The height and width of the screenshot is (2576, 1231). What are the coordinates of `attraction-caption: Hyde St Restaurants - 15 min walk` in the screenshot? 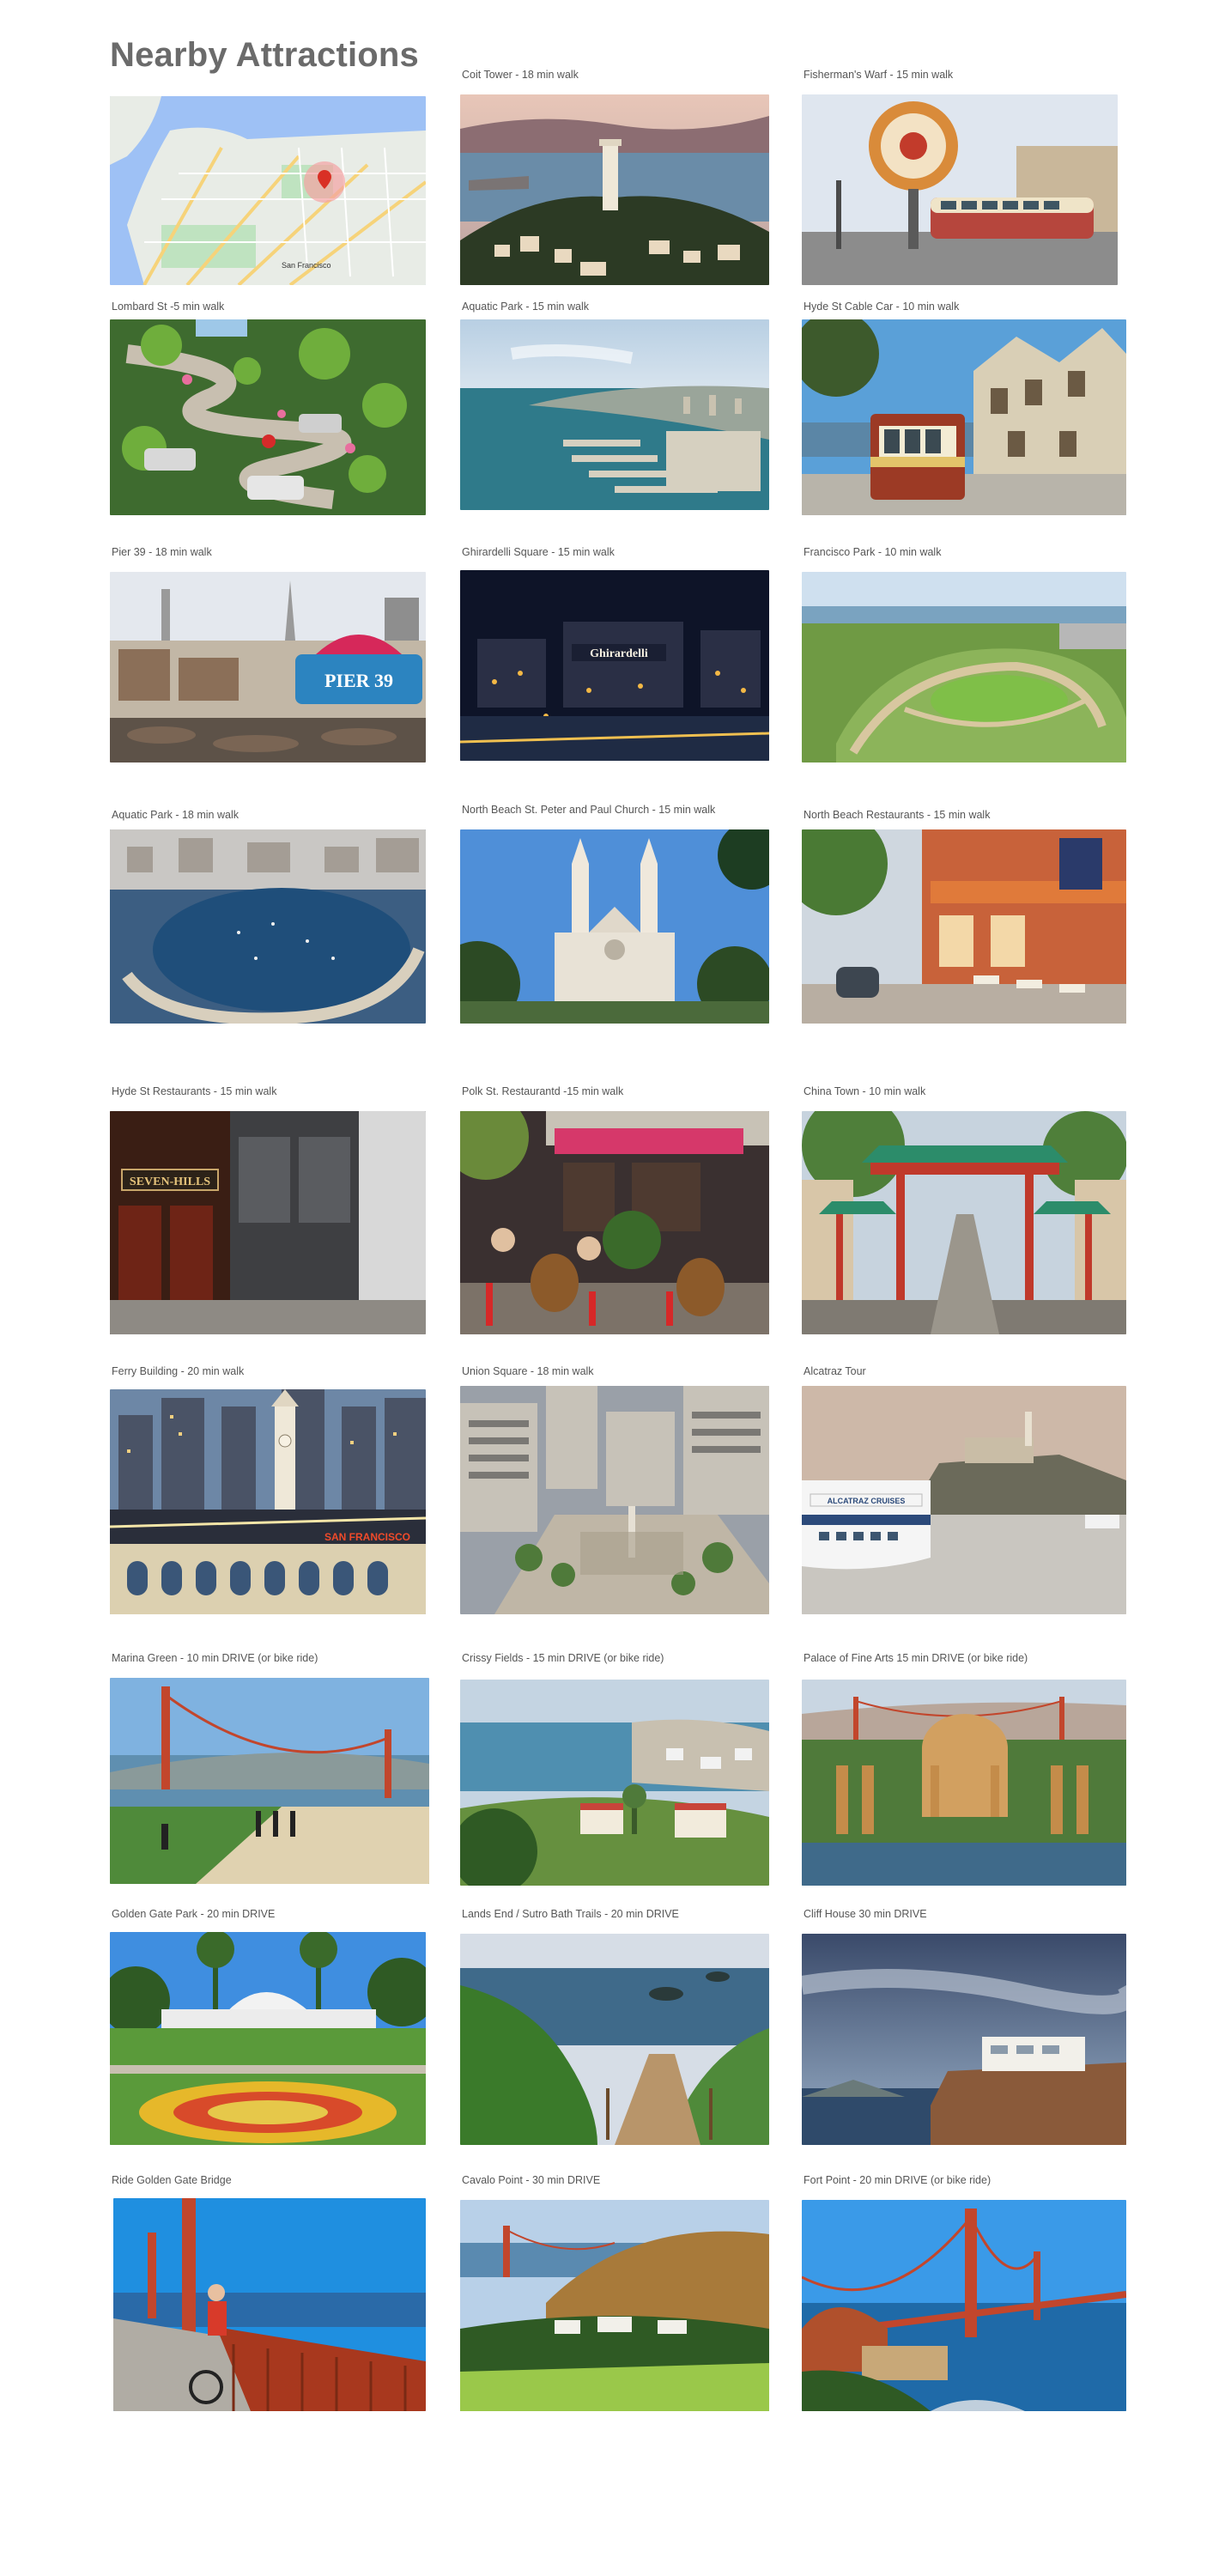 It's located at (194, 1091).